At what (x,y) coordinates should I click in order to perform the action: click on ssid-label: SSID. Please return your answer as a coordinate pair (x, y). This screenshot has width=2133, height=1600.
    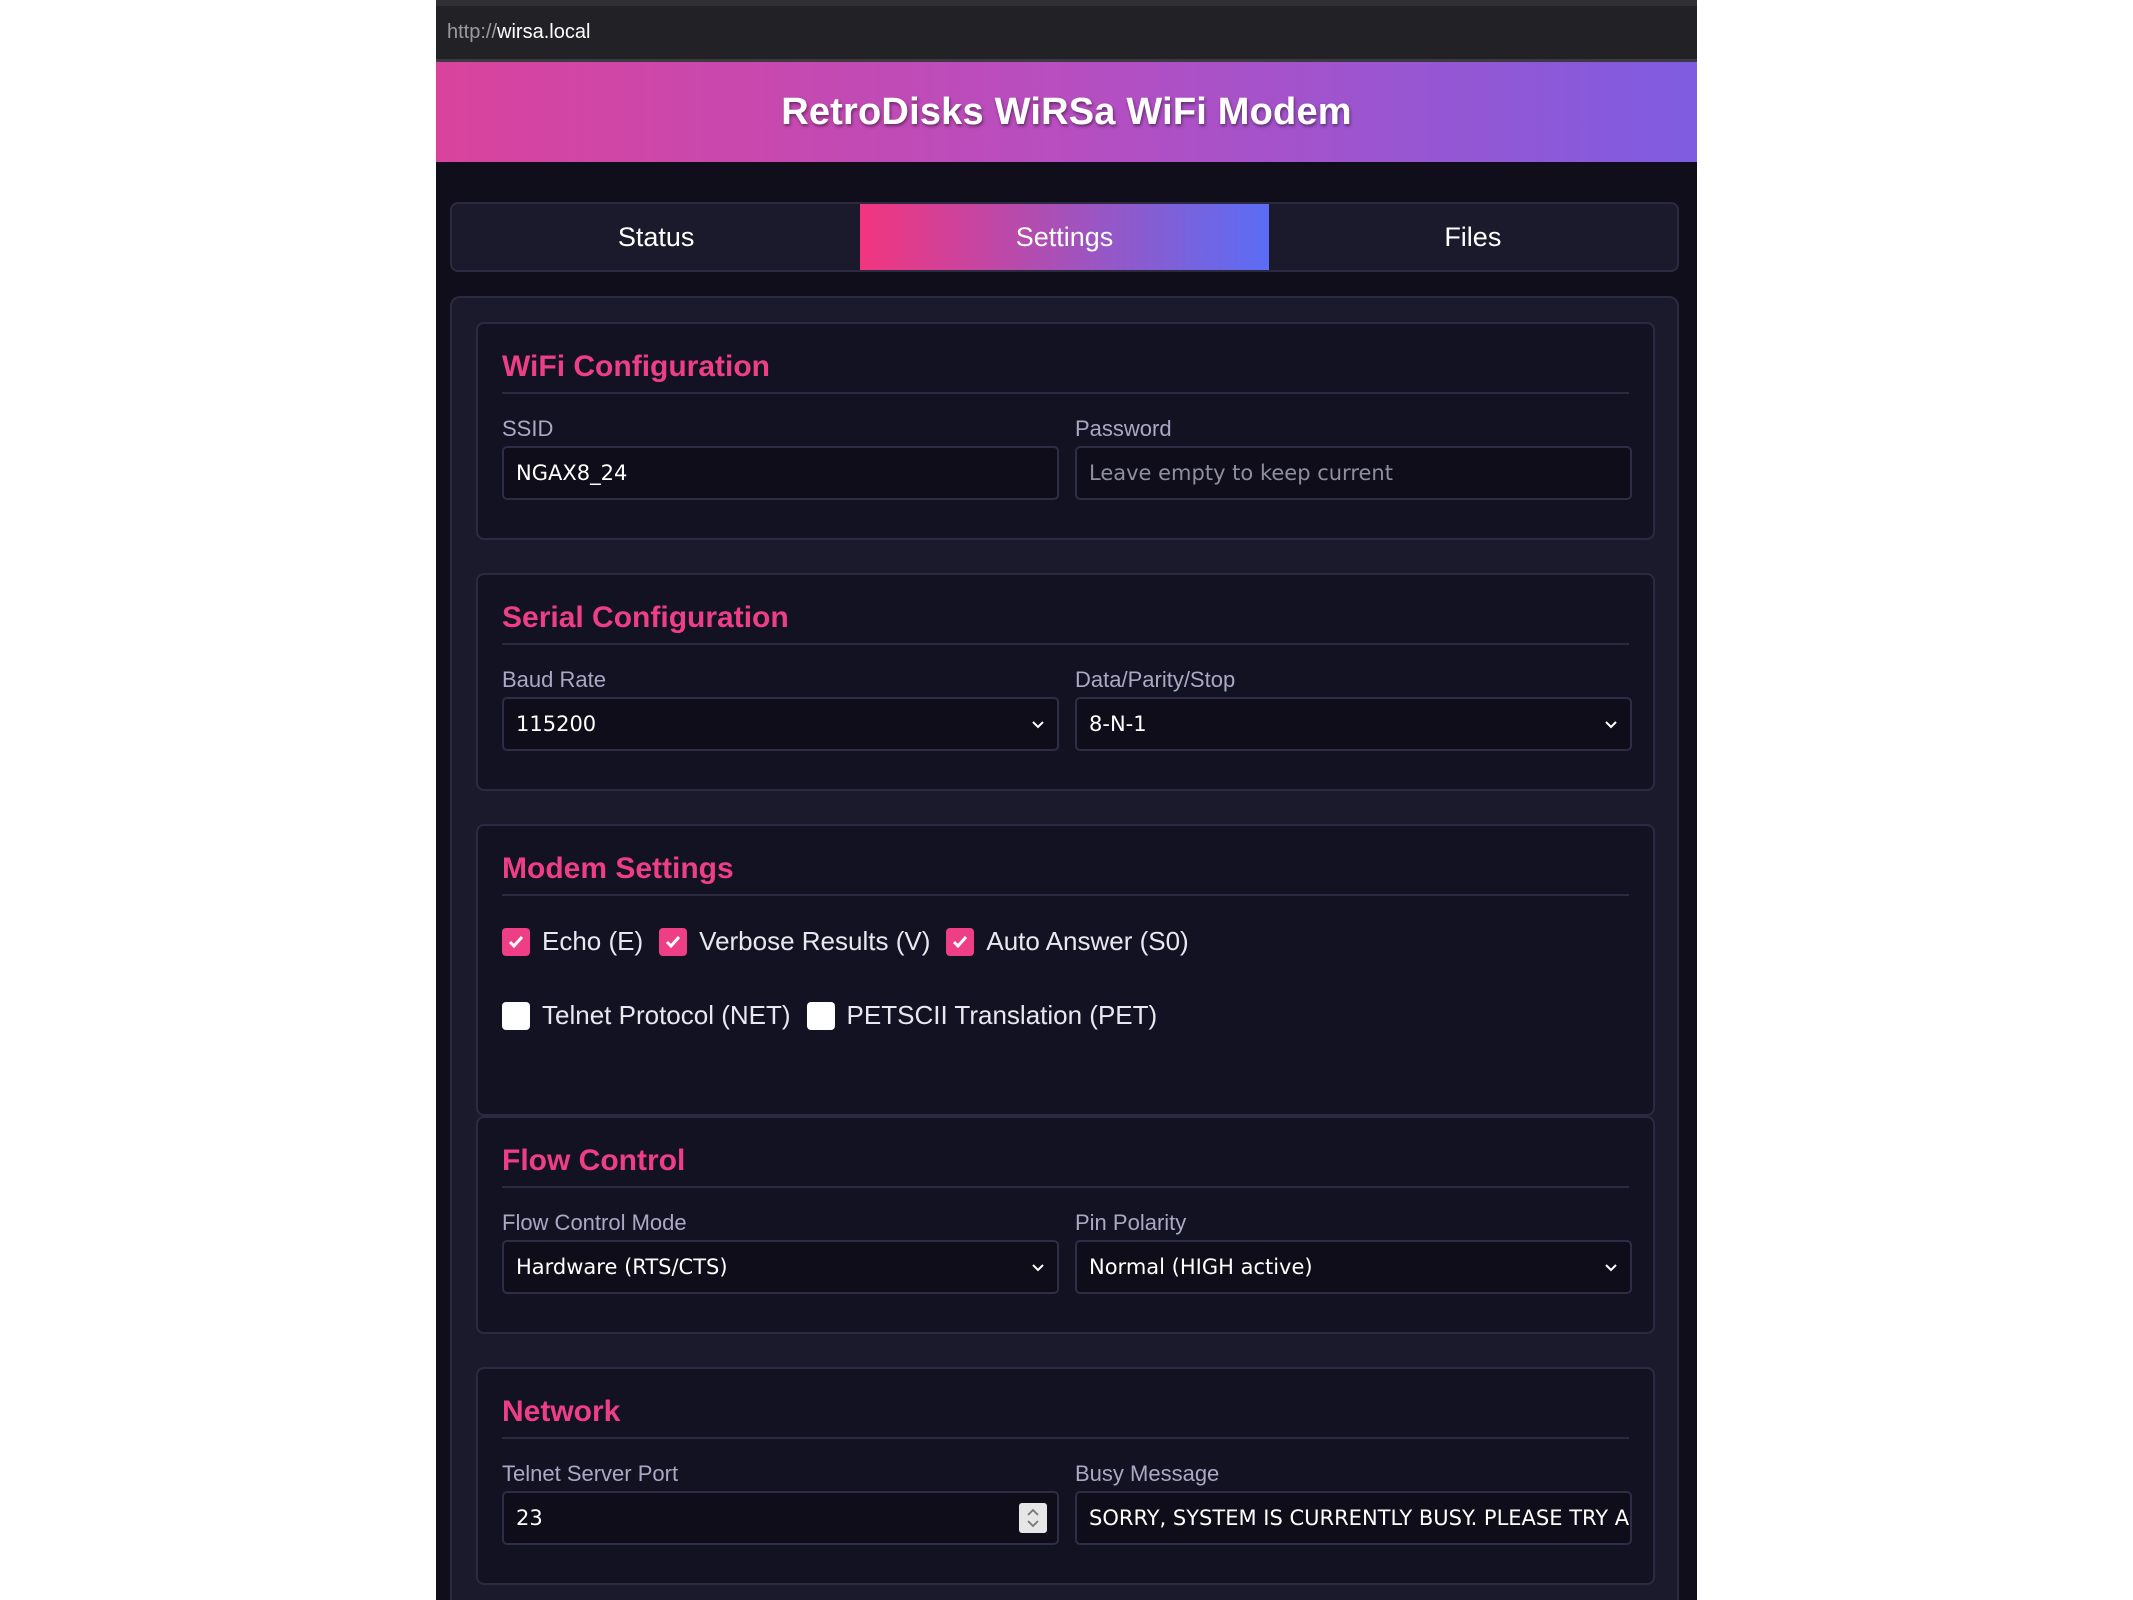
    Looking at the image, I should click on (528, 428).